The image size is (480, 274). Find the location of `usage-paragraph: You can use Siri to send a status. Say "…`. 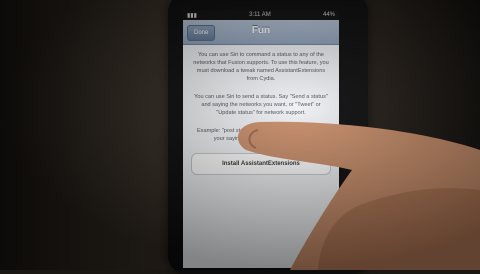

usage-paragraph: You can use Siri to send a status. Say "… is located at coordinates (261, 105).